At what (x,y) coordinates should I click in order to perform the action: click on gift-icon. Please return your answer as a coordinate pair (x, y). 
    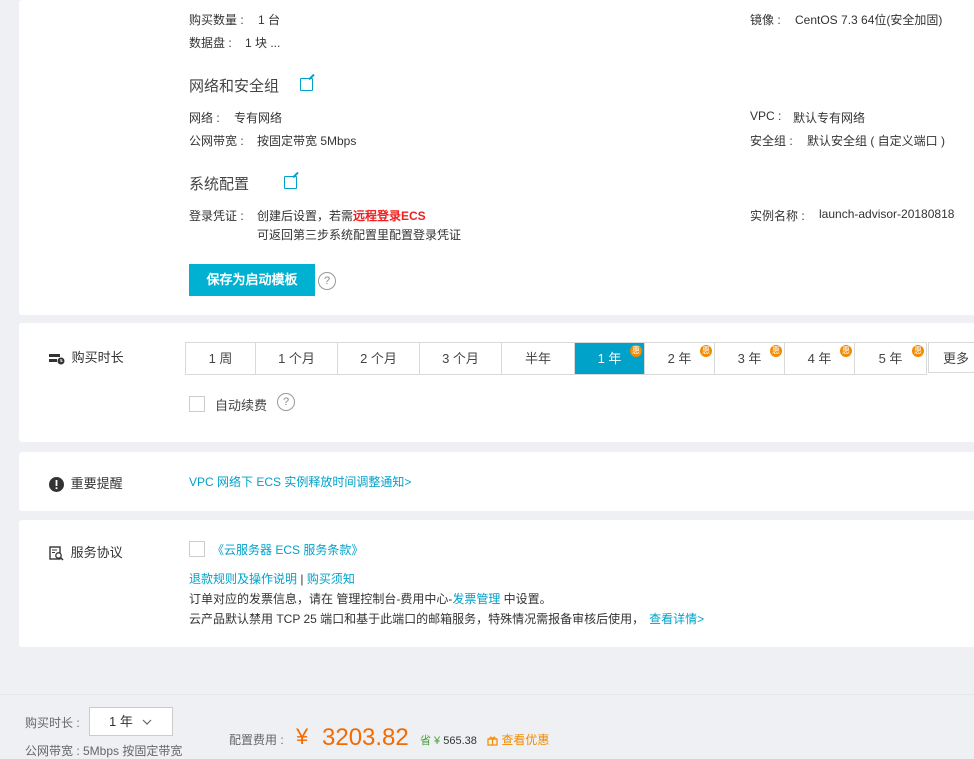
    Looking at the image, I should click on (492, 741).